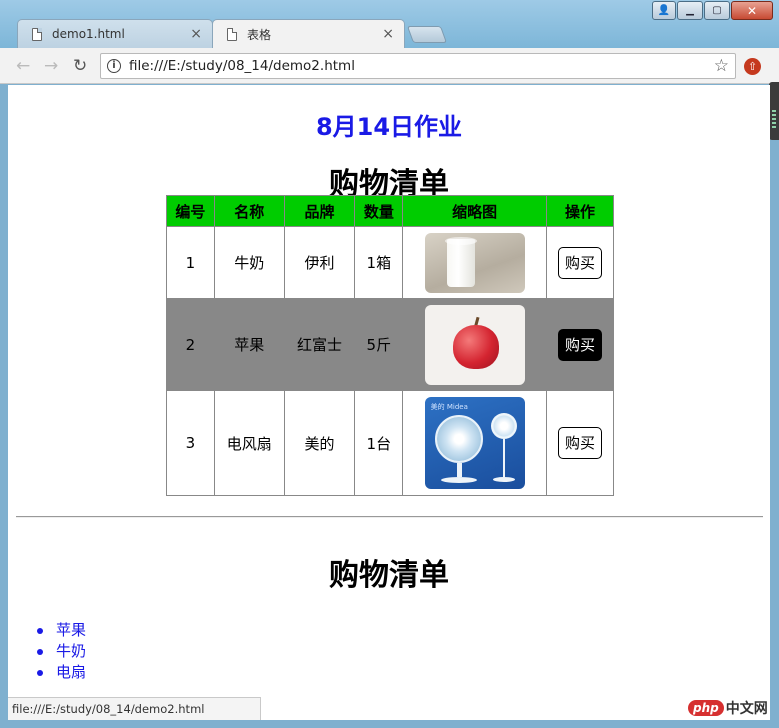 Image resolution: width=779 pixels, height=728 pixels. What do you see at coordinates (249, 443) in the screenshot?
I see `cell-name: 电风扇` at bounding box center [249, 443].